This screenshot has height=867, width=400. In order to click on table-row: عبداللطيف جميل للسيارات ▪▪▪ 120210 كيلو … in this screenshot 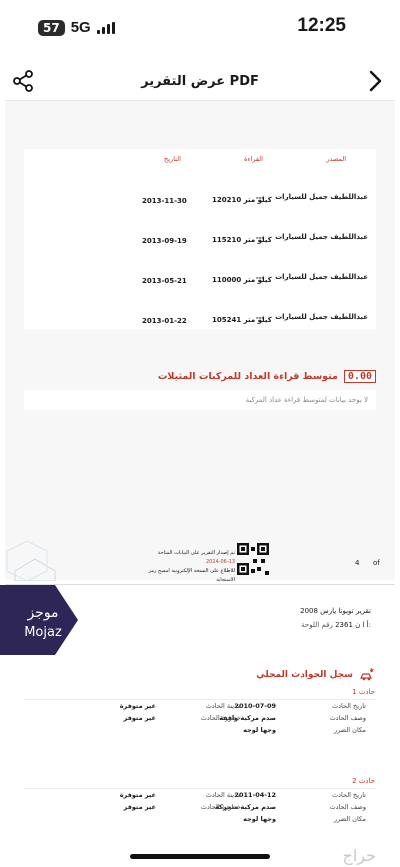, I will do `click(200, 190)`.